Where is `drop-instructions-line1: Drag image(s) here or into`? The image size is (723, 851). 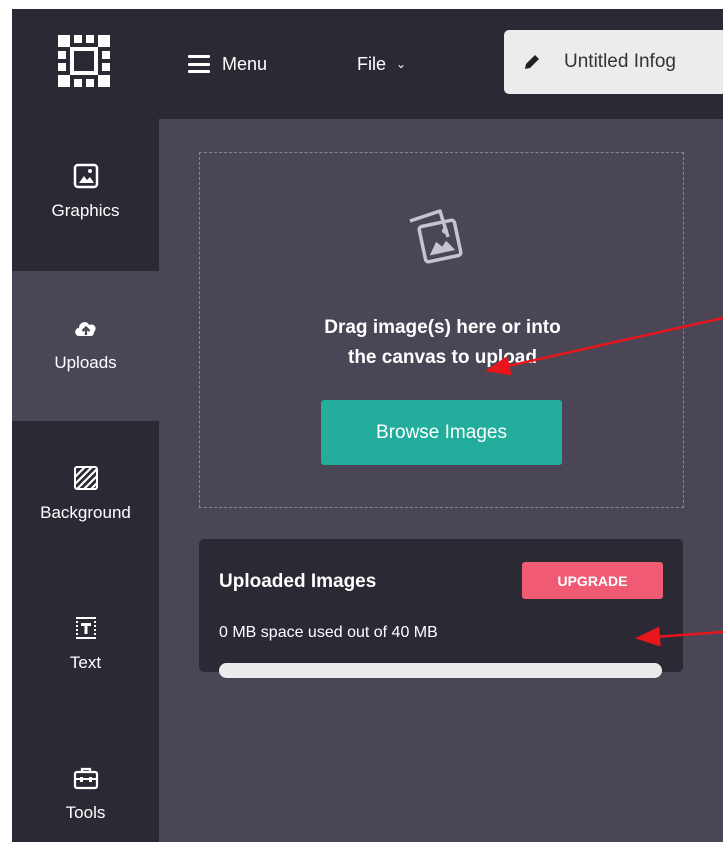 drop-instructions-line1: Drag image(s) here or into is located at coordinates (442, 327).